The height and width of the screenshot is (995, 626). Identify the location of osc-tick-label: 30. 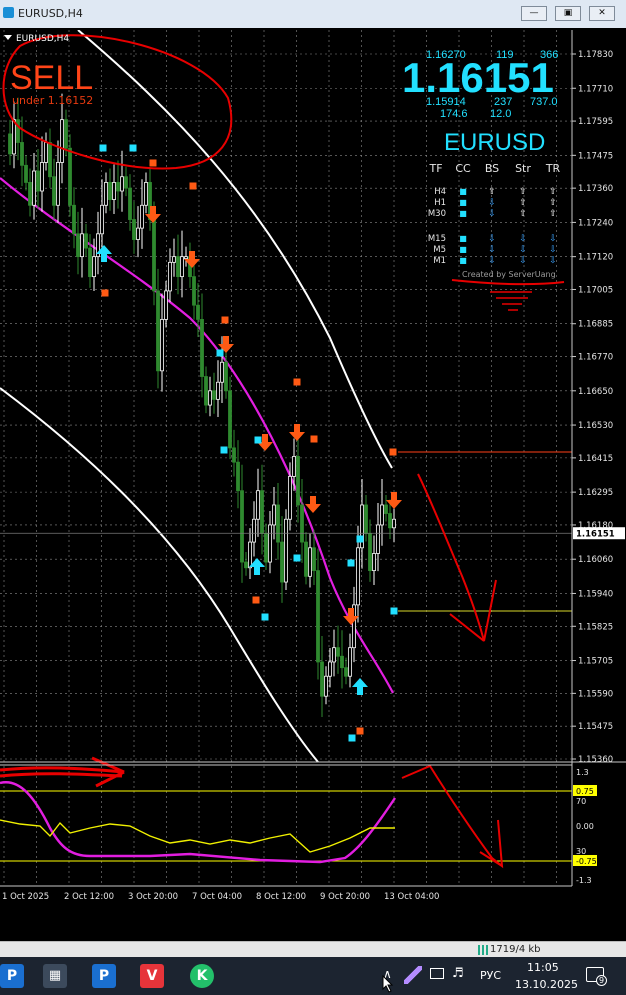
(581, 851).